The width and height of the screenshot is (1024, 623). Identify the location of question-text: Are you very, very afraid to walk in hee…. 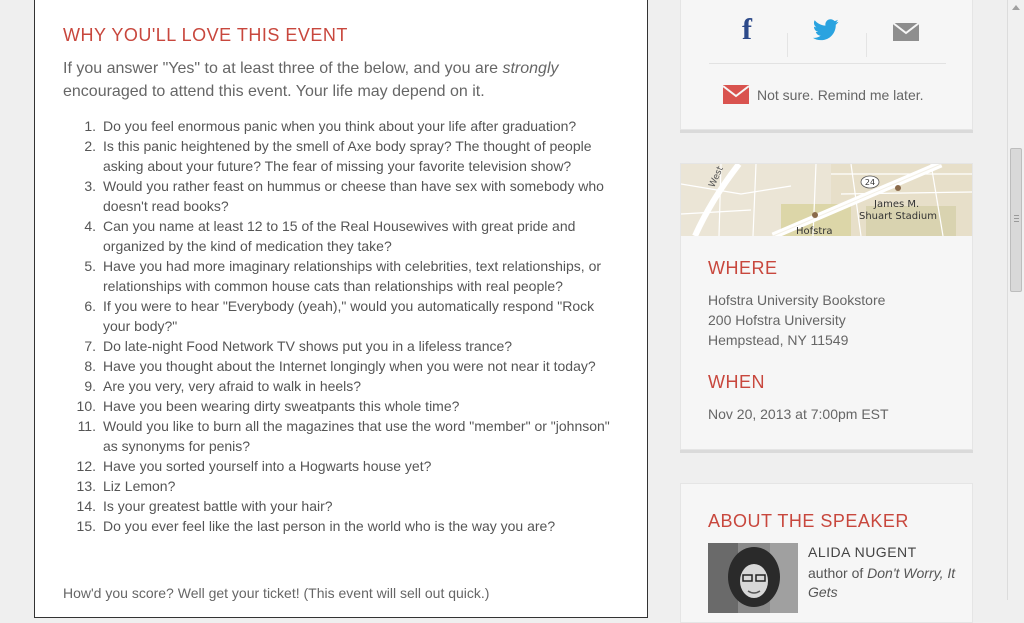
(232, 386).